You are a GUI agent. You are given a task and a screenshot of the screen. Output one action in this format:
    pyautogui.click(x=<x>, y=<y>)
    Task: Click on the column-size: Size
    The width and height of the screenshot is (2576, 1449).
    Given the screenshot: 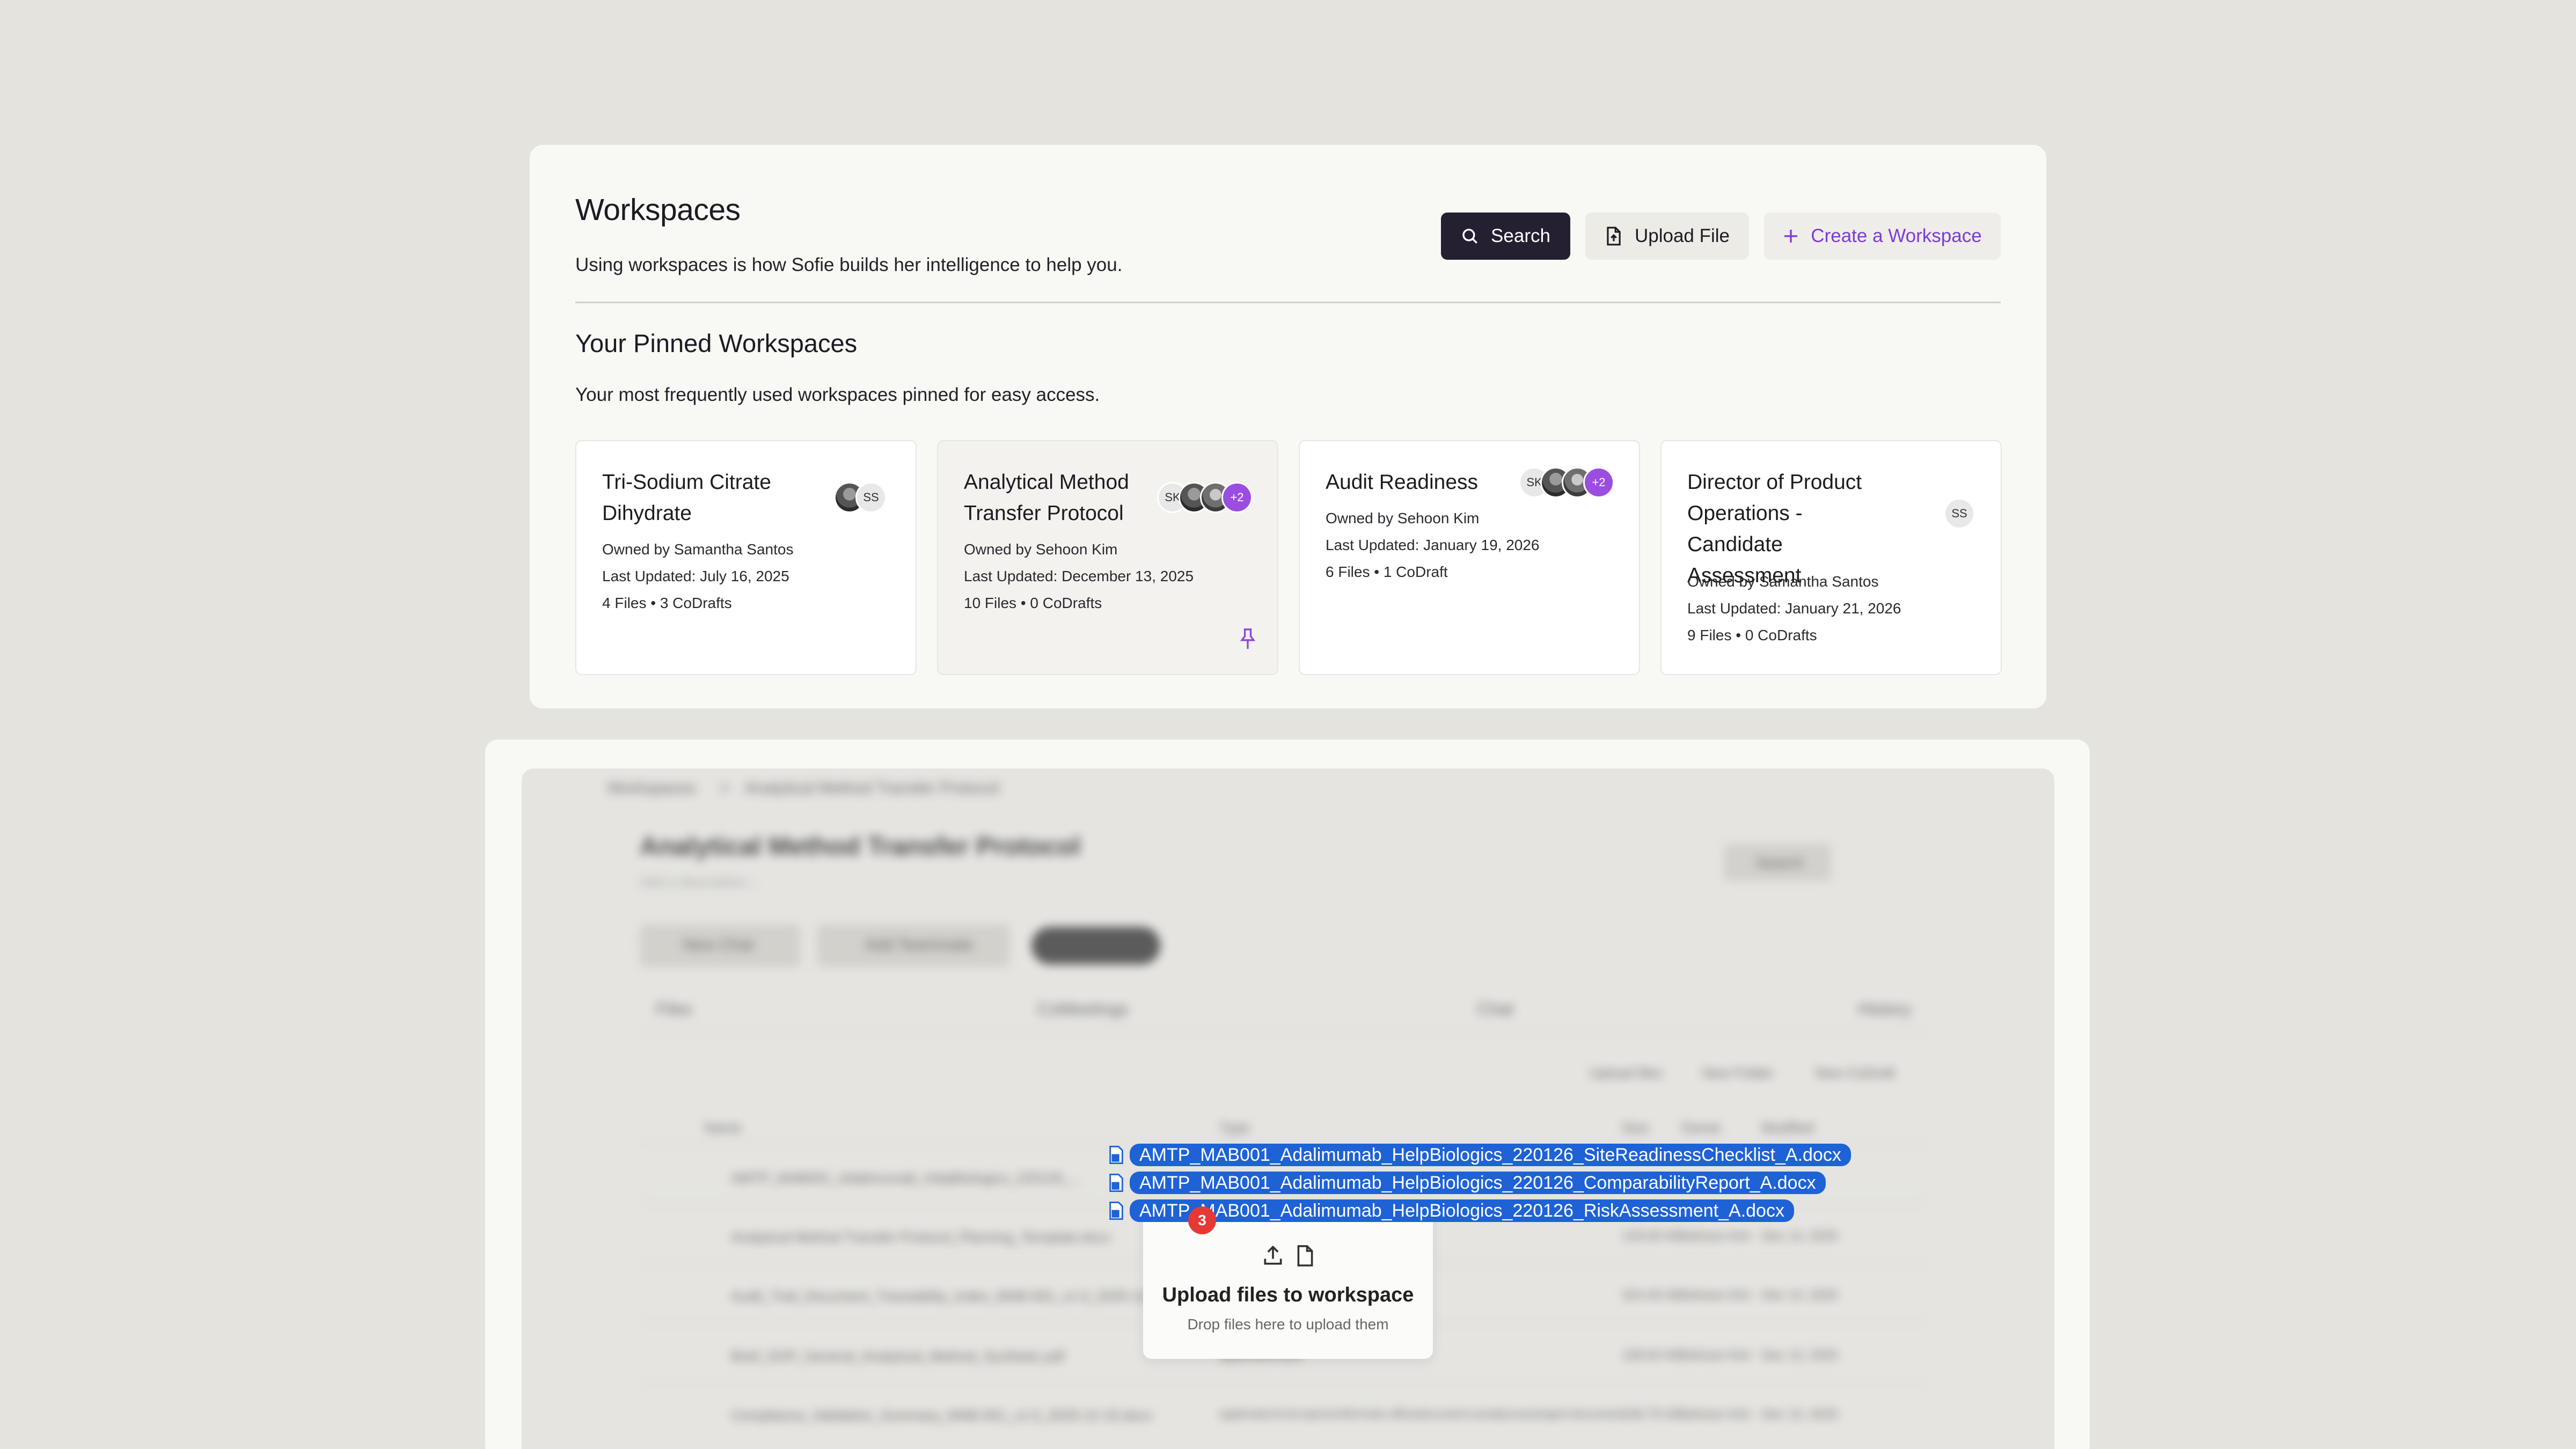 What is the action you would take?
    pyautogui.click(x=1635, y=1127)
    